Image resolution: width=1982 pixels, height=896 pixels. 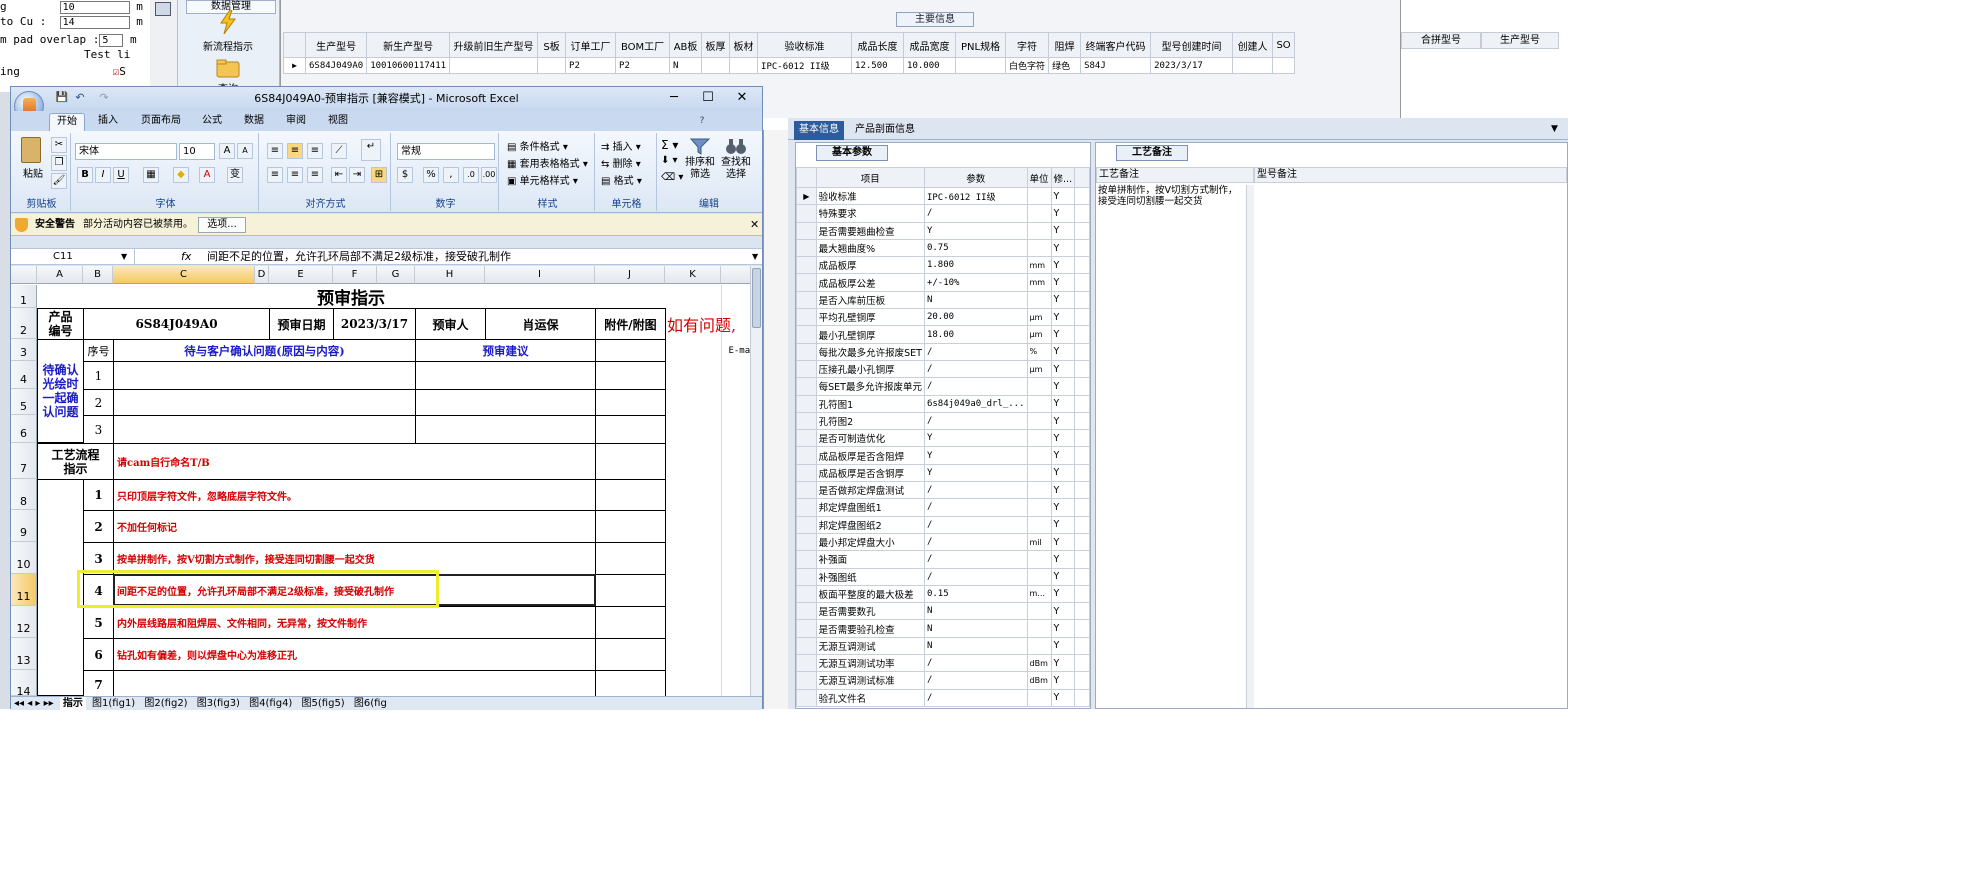 I want to click on column-header-b: B, so click(x=98, y=275).